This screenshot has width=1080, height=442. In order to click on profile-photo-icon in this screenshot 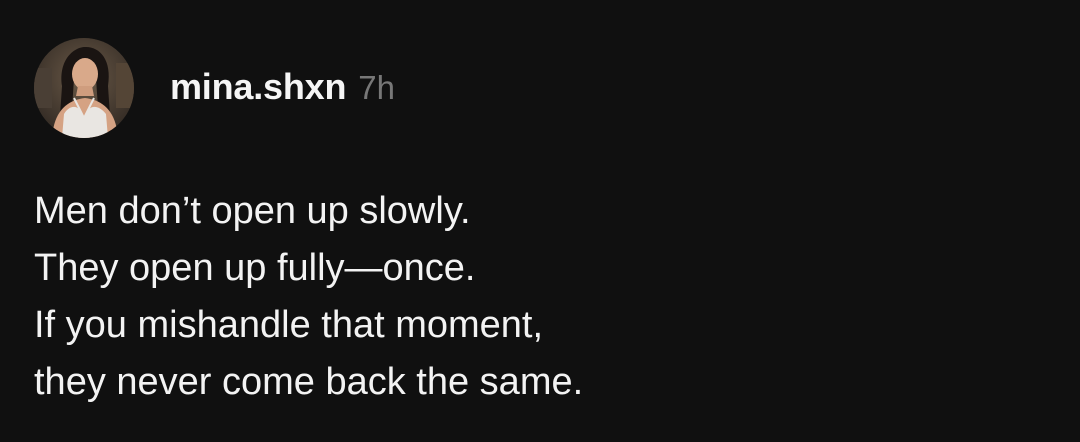, I will do `click(84, 88)`.